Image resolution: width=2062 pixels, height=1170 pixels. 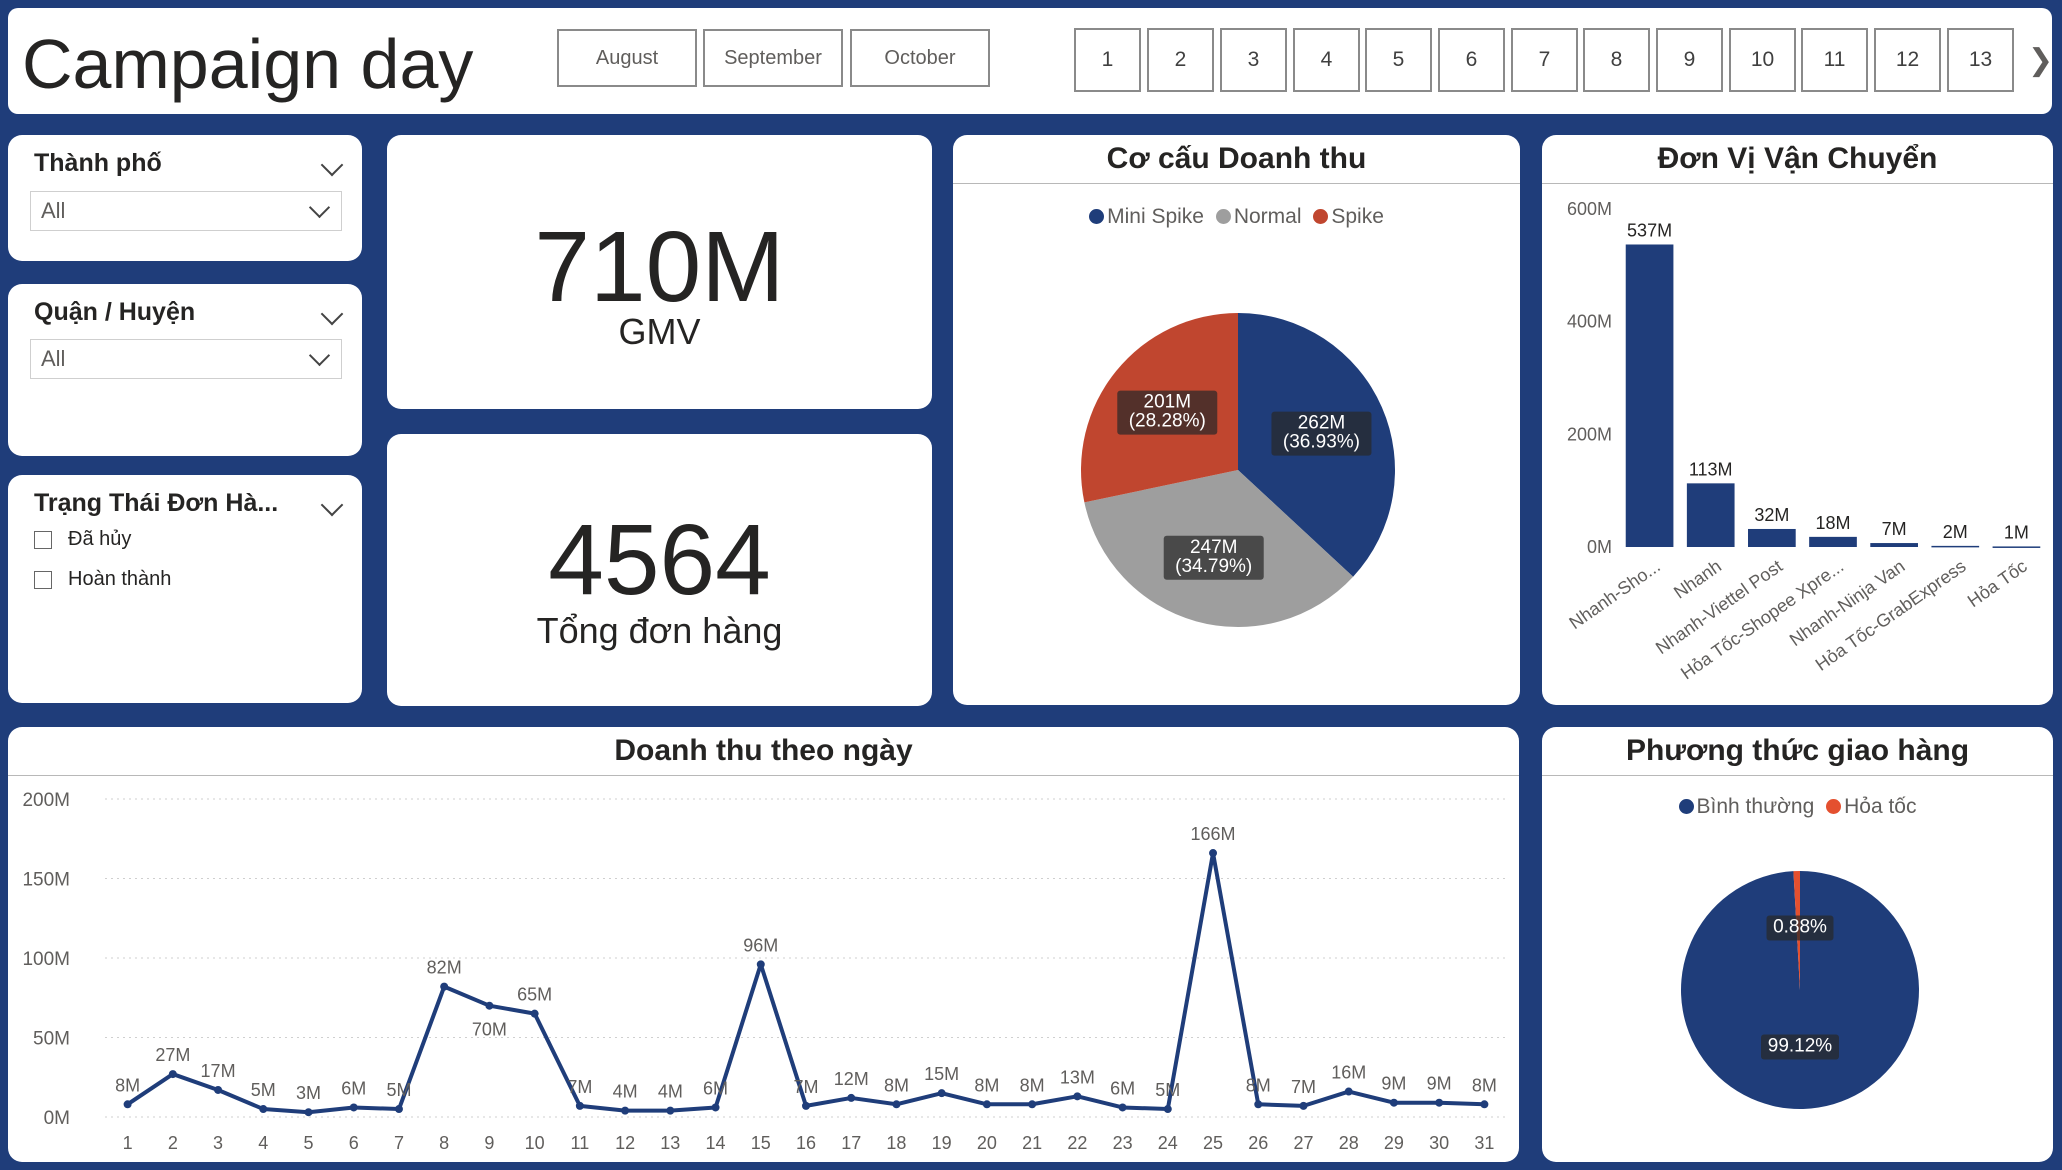 I want to click on day-button-1: 1, so click(x=1107, y=60).